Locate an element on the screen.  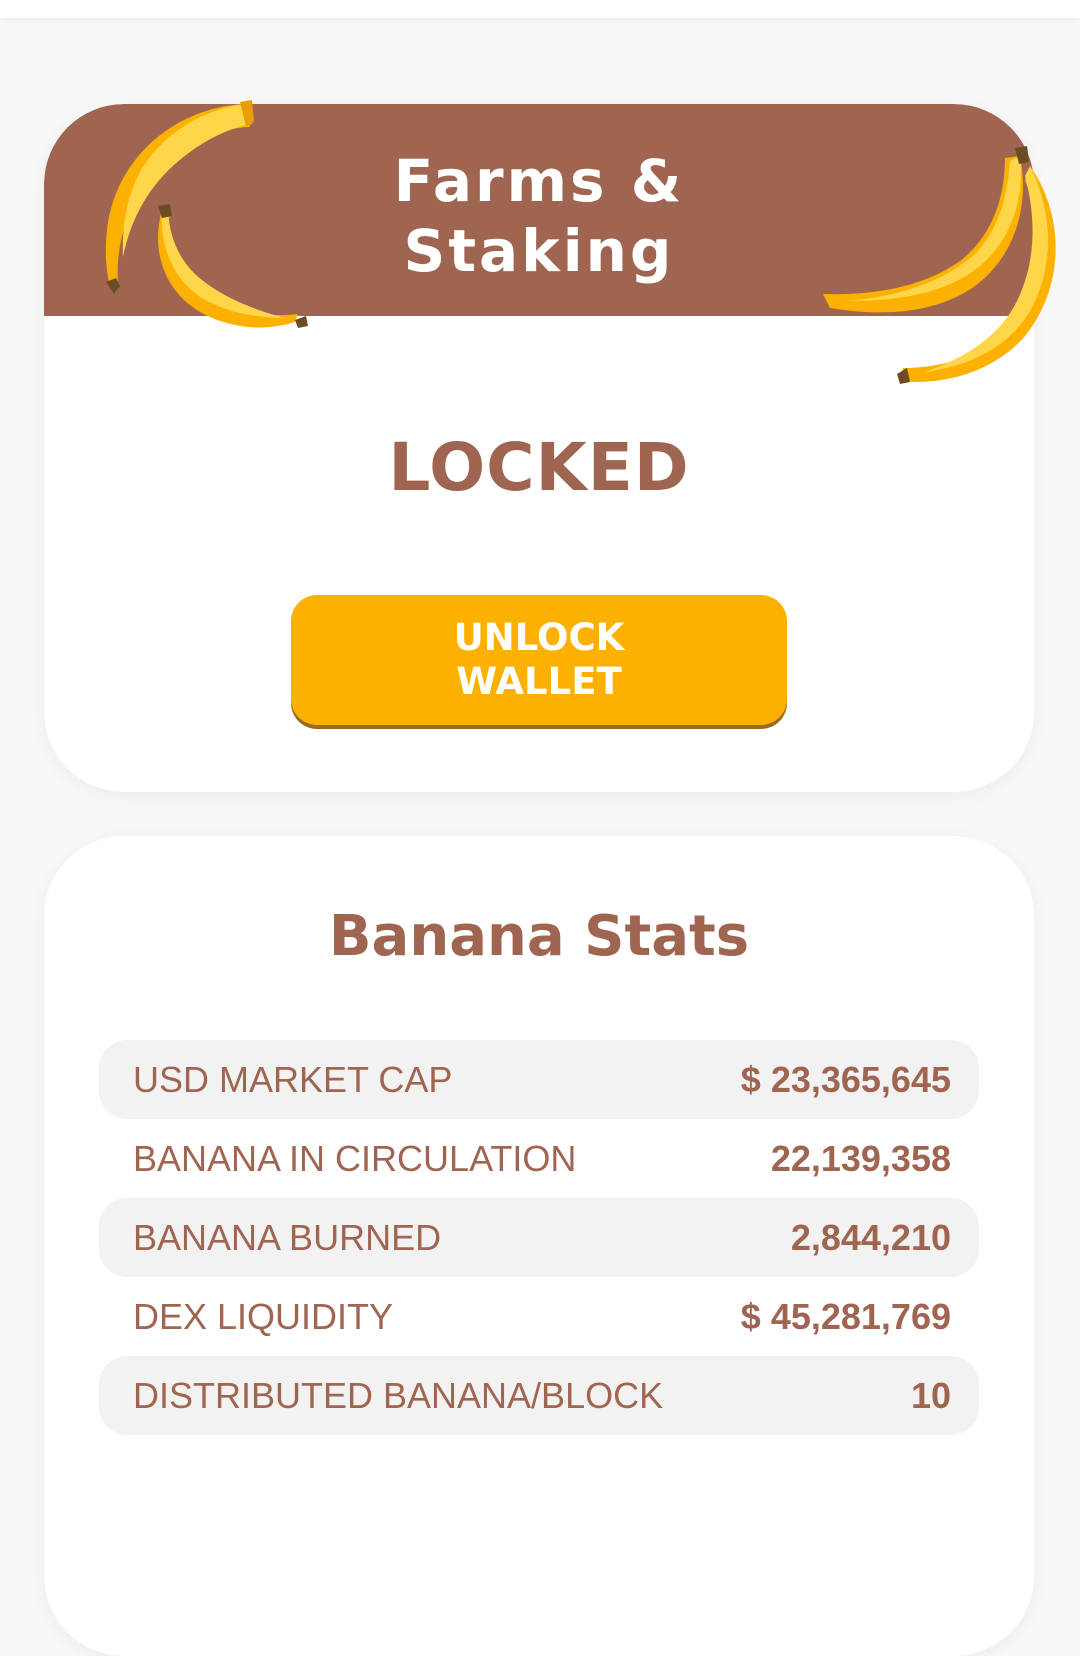
farms-card-header: Farms & Staking is located at coordinates (539, 210).